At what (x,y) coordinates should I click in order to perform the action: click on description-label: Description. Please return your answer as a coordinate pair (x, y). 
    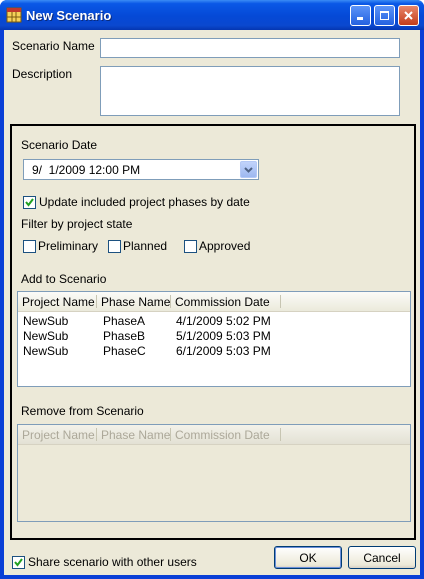
    Looking at the image, I should click on (42, 74).